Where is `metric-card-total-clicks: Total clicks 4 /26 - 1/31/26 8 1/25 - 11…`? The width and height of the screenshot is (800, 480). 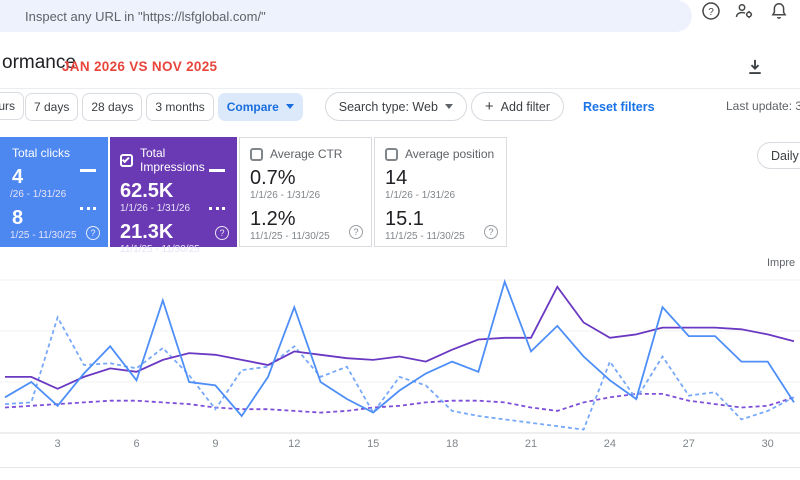 metric-card-total-clicks: Total clicks 4 /26 - 1/31/26 8 1/25 - 11… is located at coordinates (54, 192).